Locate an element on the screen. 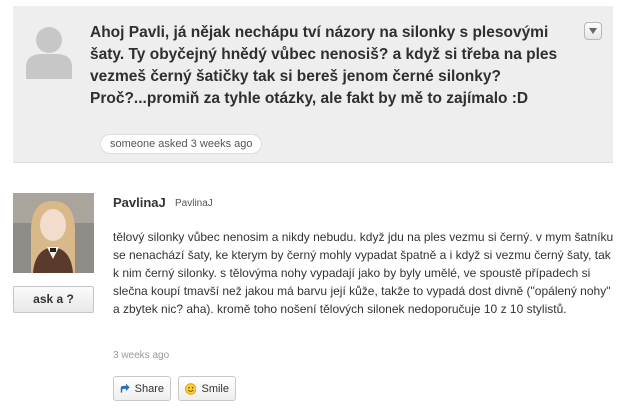  answer-timestamp: 3 weeks ago is located at coordinates (141, 355).